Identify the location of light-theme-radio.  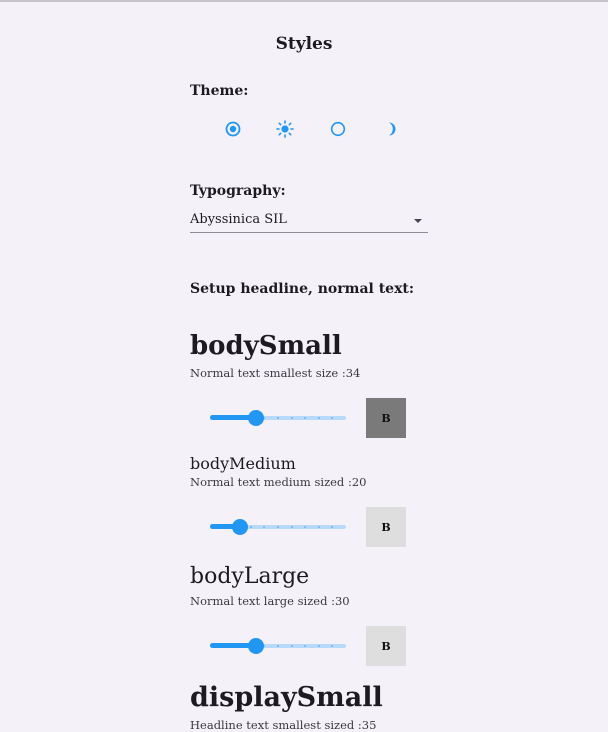
(286, 130).